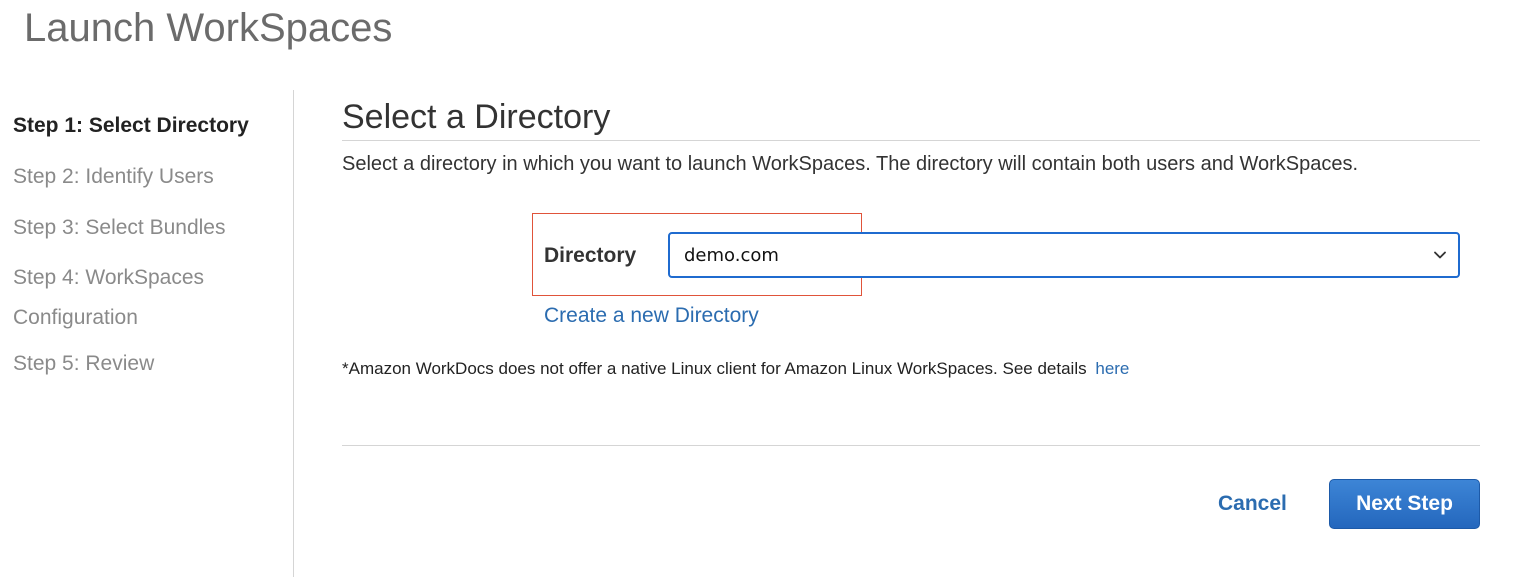 This screenshot has height=577, width=1536. What do you see at coordinates (731, 255) in the screenshot?
I see `directory-select-value: demo.com` at bounding box center [731, 255].